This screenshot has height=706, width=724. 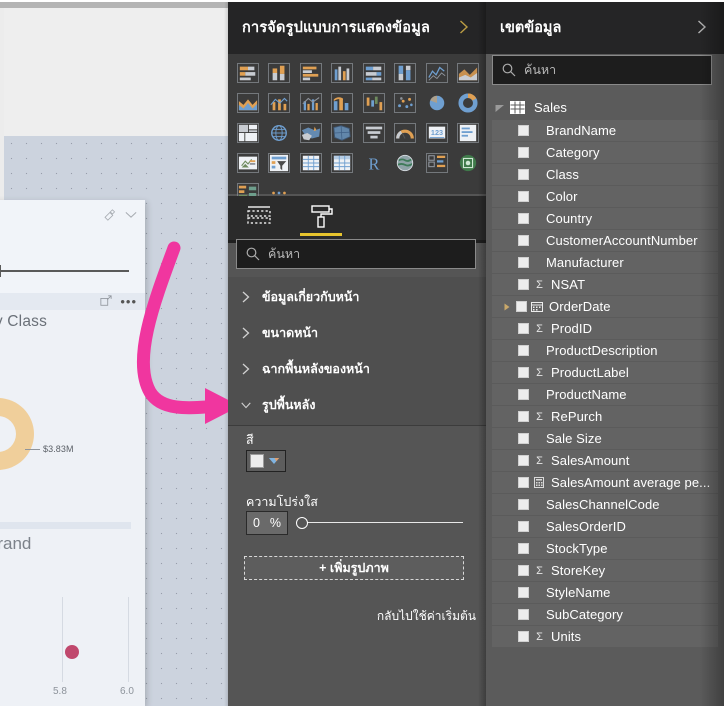 I want to click on gauge-chart-button, so click(x=406, y=133).